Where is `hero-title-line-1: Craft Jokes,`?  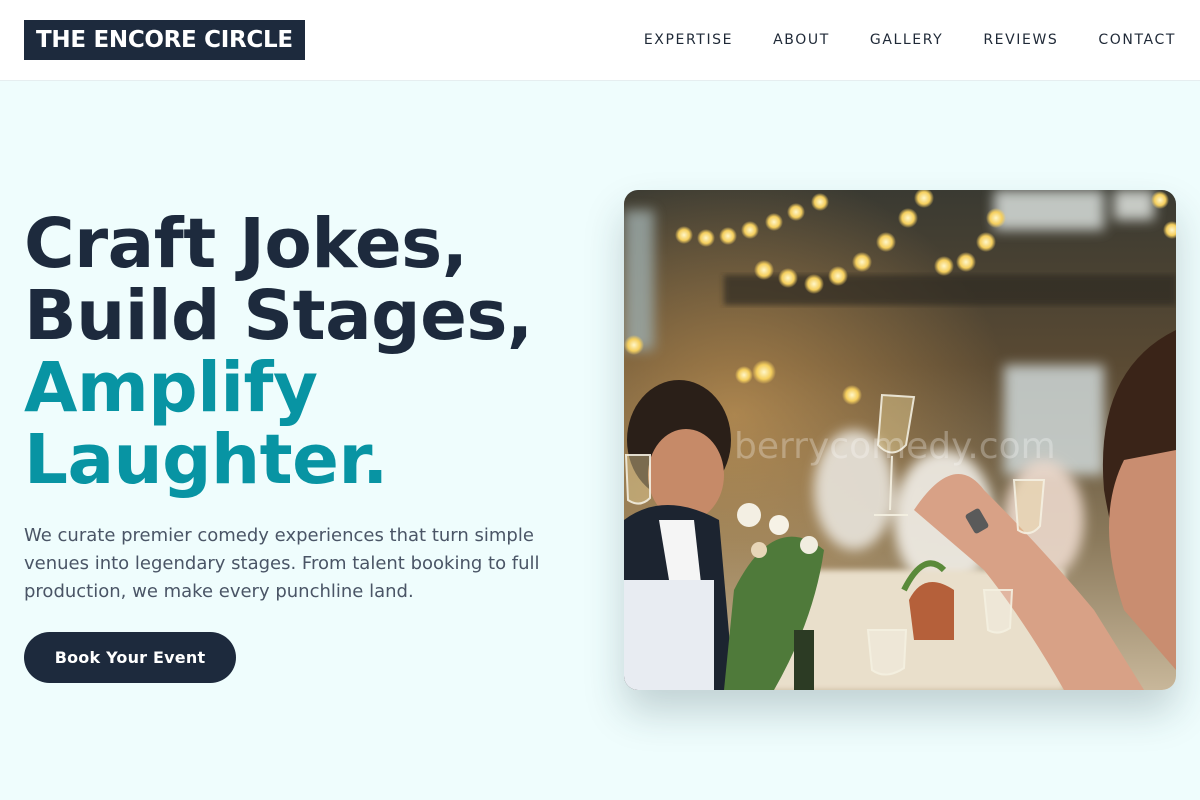
hero-title-line-1: Craft Jokes, is located at coordinates (246, 244).